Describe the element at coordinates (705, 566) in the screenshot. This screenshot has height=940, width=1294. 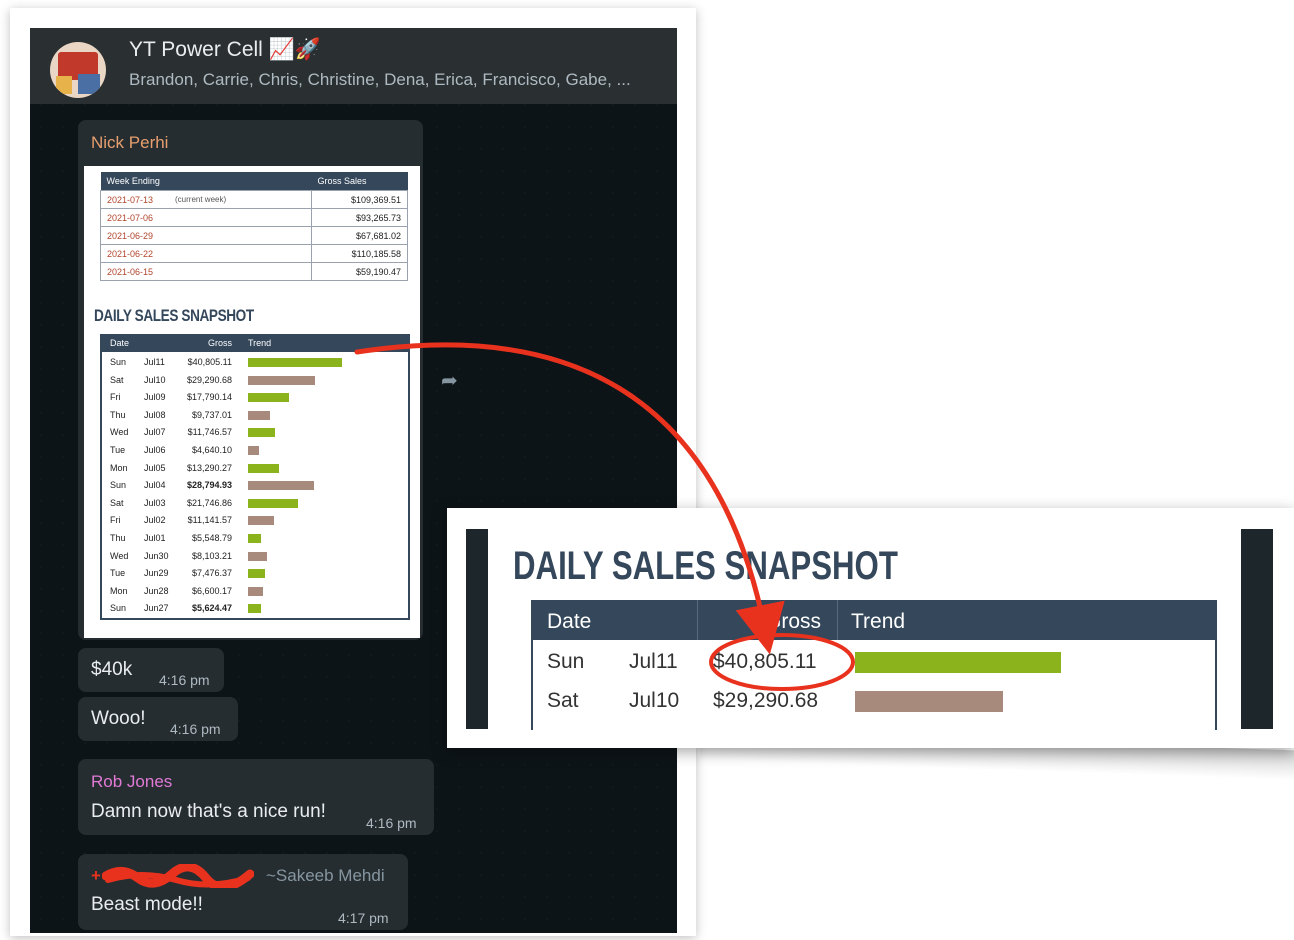
I see `zoom-snapshot-title: DAILY SALES SNAPSHOT` at that location.